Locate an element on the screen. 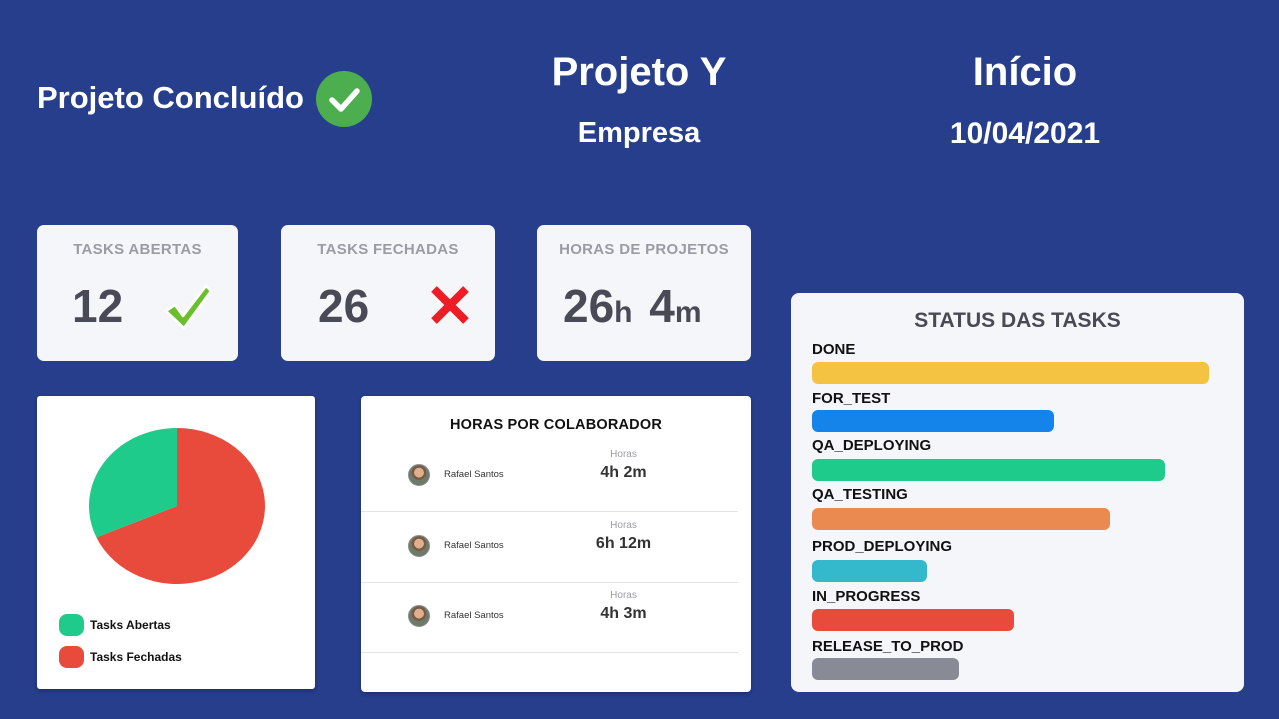  table-row: Rafael Santos Horas 4h 3m is located at coordinates (549, 618).